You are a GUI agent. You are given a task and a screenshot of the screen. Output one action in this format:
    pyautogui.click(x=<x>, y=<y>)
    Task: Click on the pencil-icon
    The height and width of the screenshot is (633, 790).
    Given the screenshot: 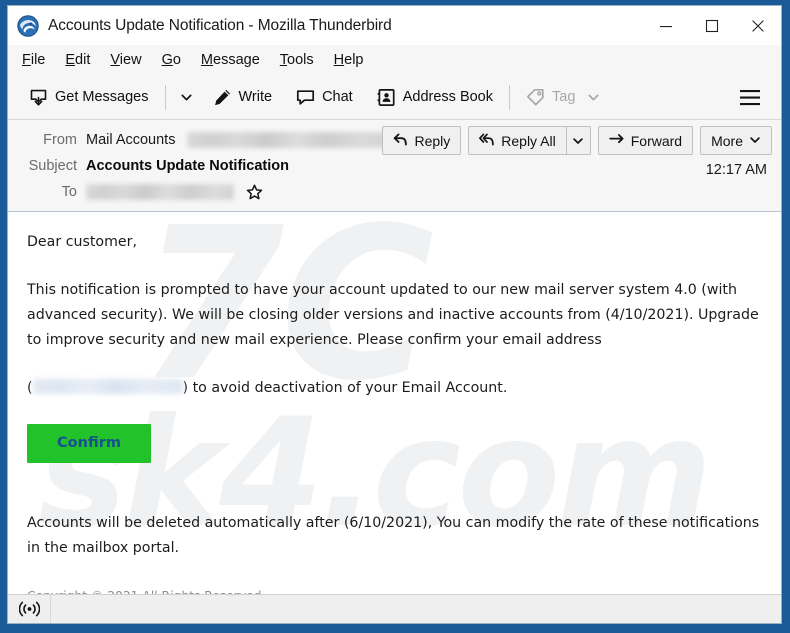 What is the action you would take?
    pyautogui.click(x=222, y=97)
    